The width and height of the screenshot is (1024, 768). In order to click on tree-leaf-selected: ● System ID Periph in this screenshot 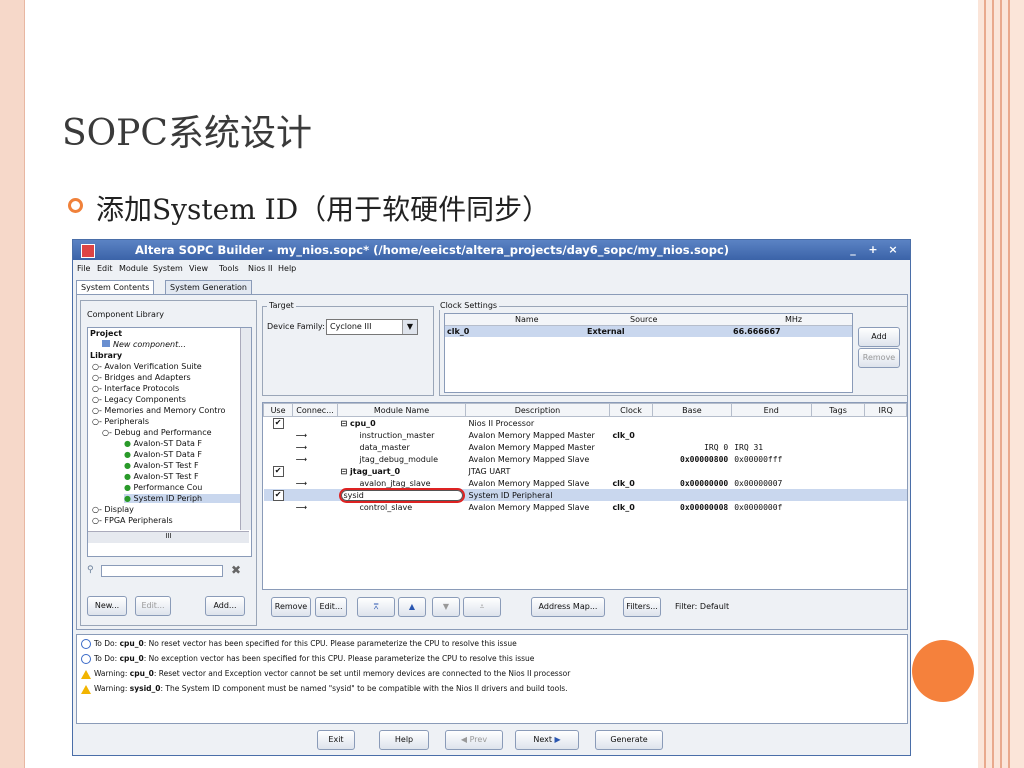, I will do `click(184, 498)`.